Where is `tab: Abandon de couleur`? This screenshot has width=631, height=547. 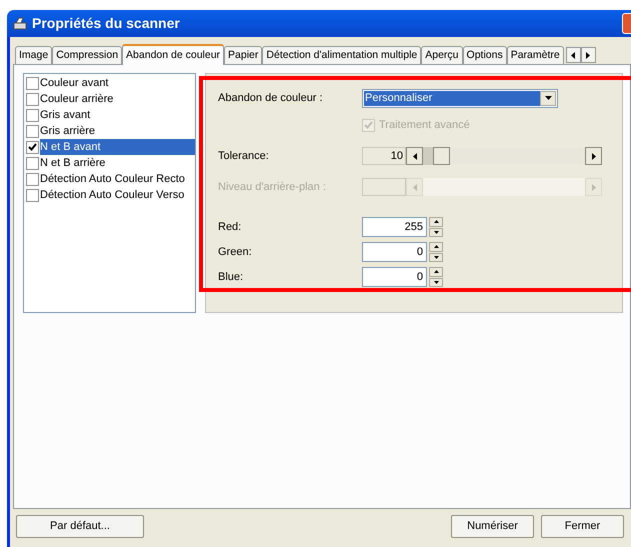 tab: Abandon de couleur is located at coordinates (173, 54).